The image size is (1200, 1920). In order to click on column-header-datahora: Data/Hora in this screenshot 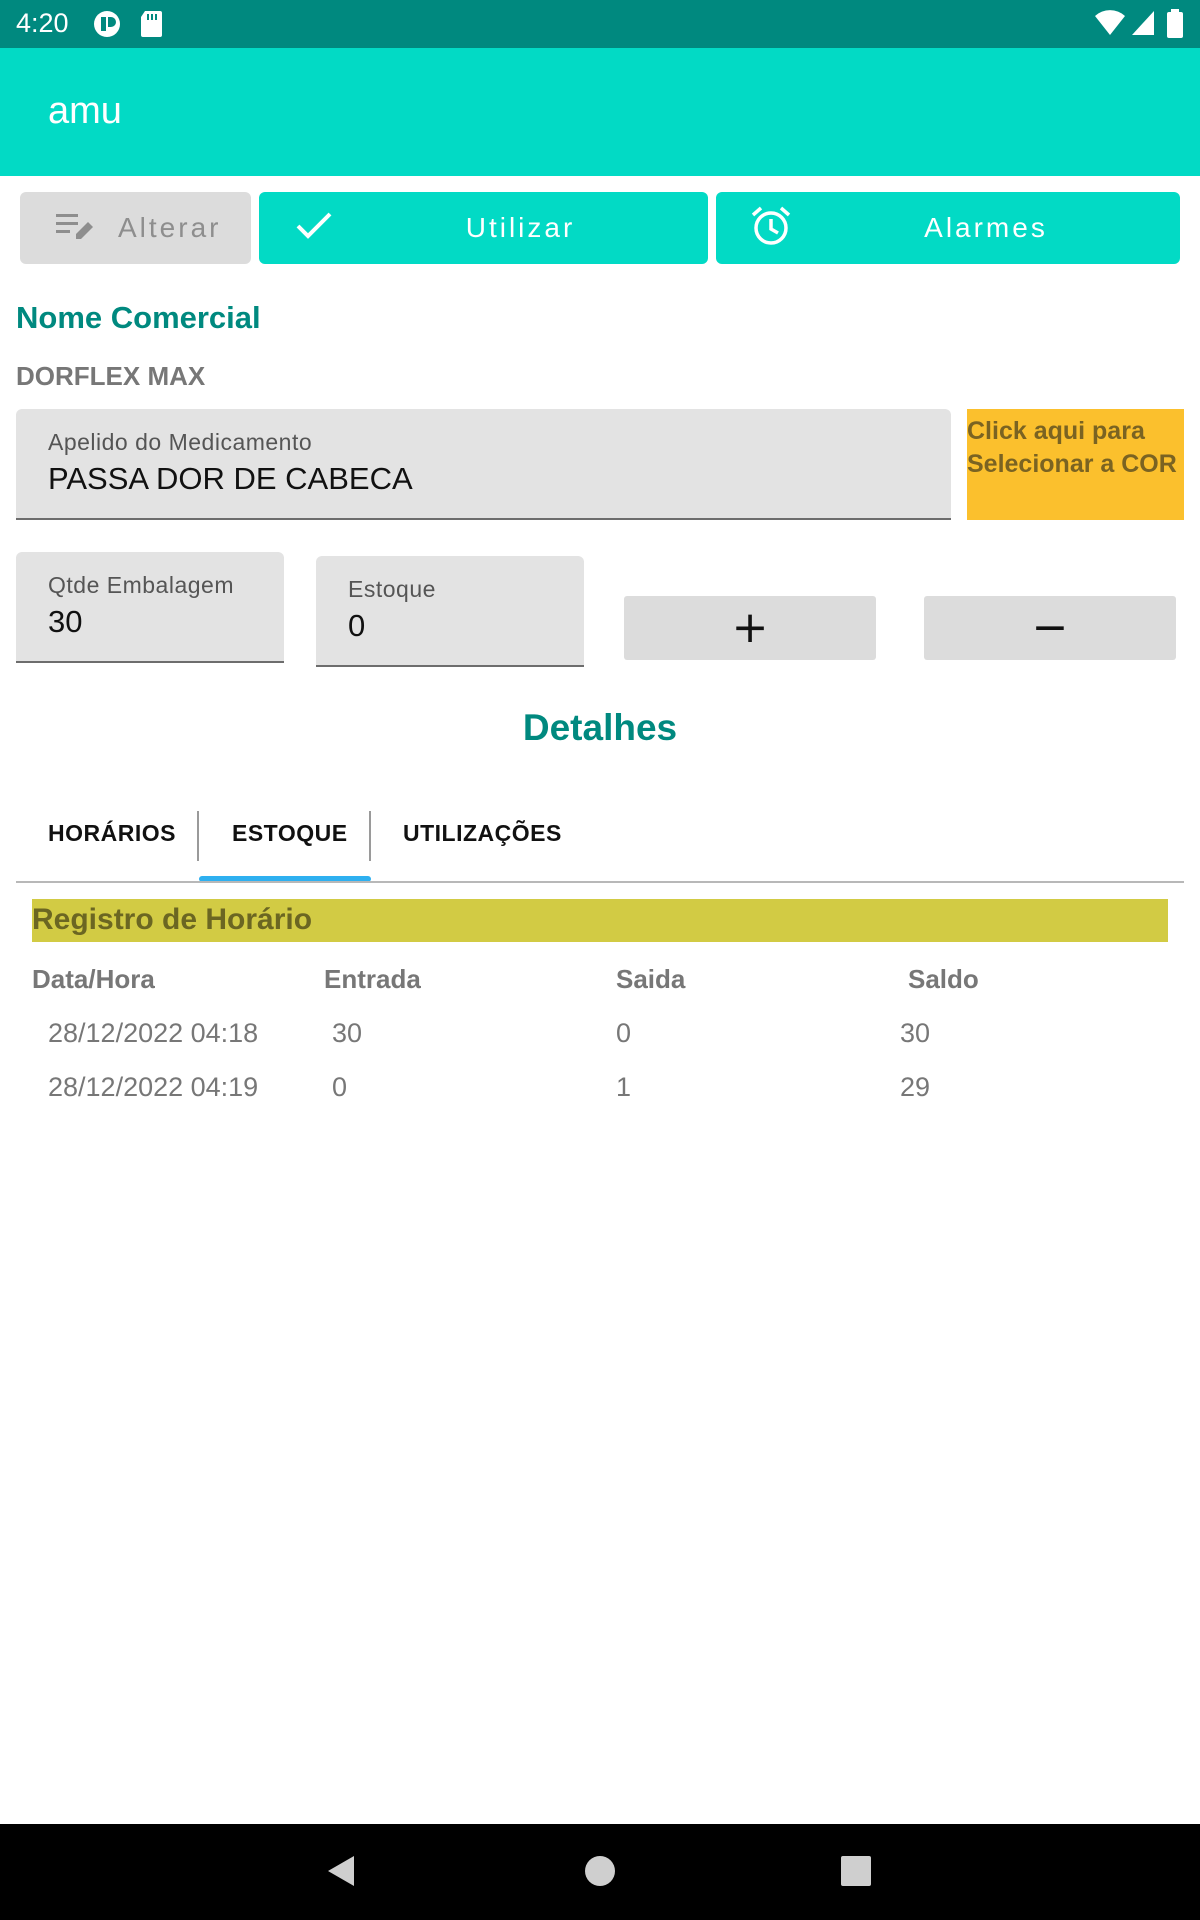, I will do `click(93, 979)`.